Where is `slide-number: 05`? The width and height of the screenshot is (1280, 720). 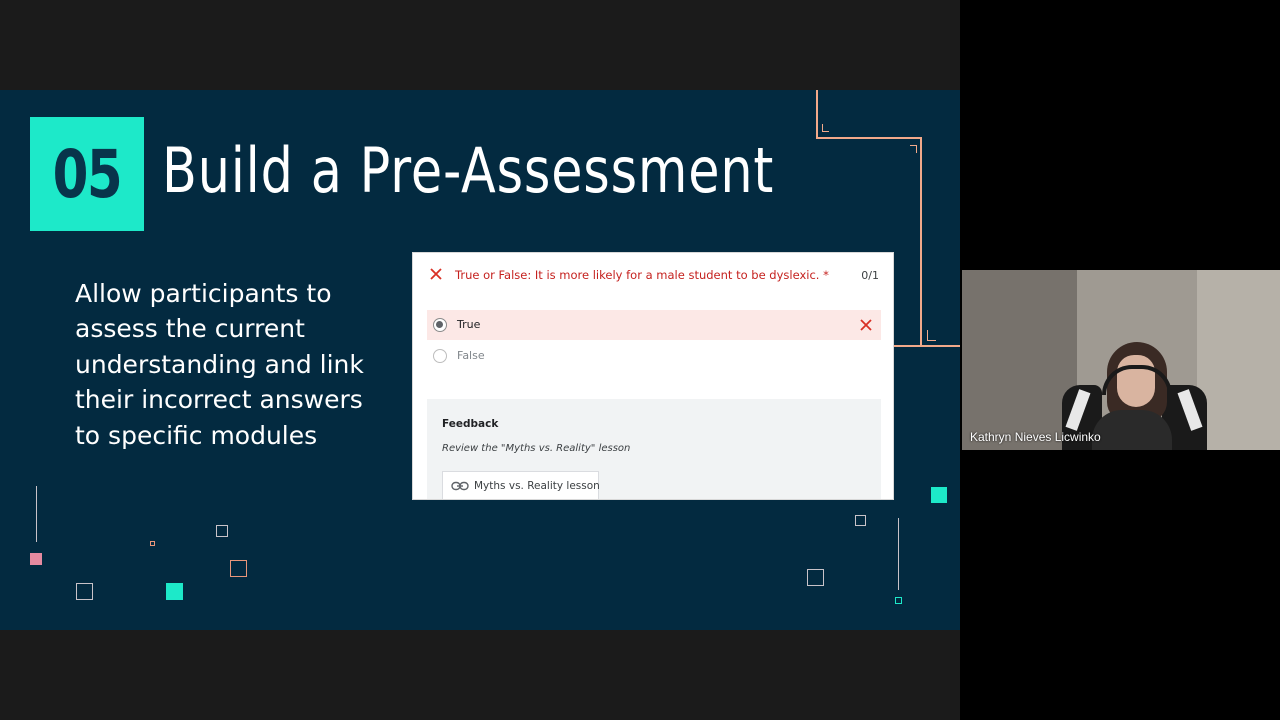
slide-number: 05 is located at coordinates (87, 174).